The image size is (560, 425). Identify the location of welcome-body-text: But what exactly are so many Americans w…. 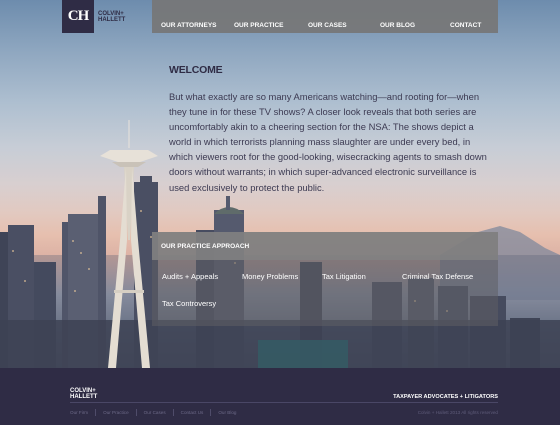
(328, 142).